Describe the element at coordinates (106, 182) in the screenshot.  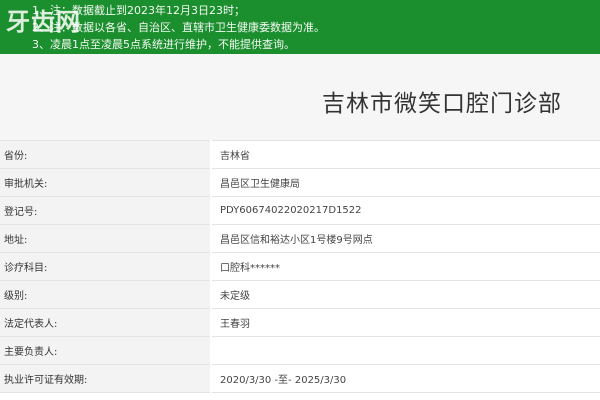
I see `field-label-approval-authority: 审批机关:` at that location.